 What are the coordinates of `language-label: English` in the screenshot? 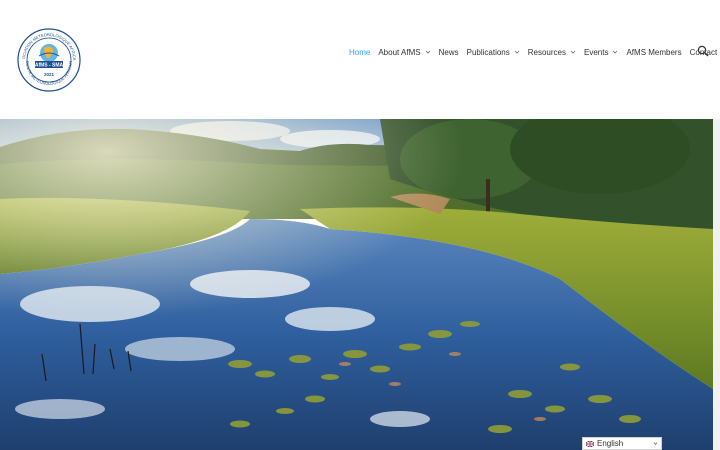 It's located at (610, 443).